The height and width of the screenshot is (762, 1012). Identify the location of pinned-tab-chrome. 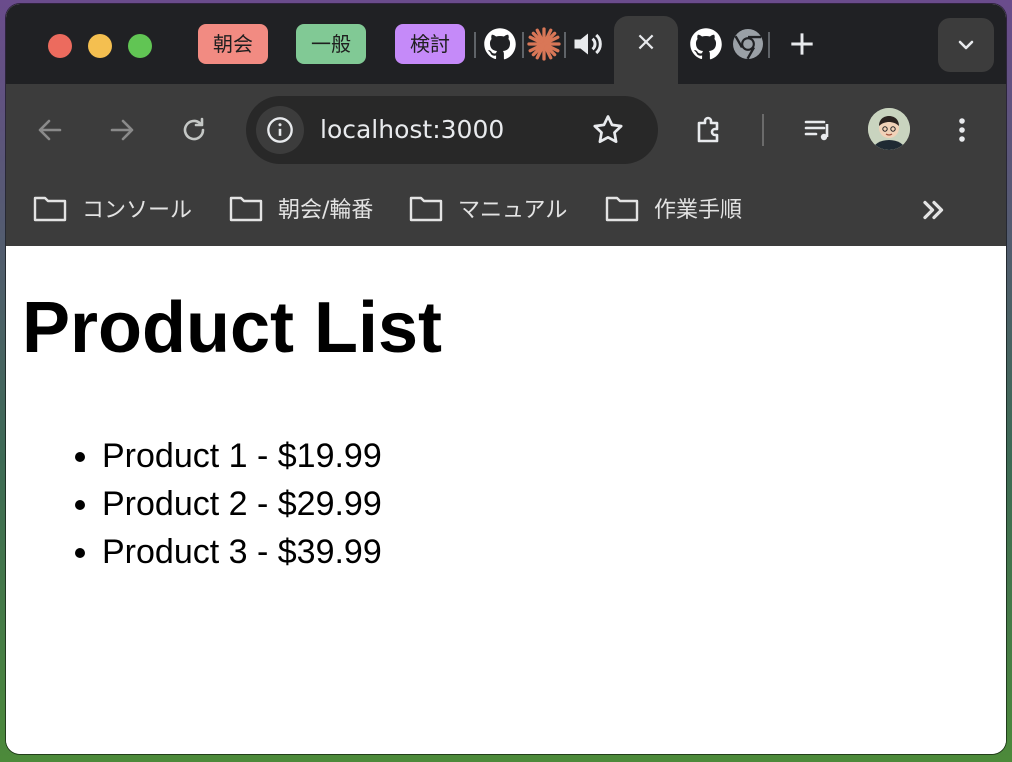
(748, 44).